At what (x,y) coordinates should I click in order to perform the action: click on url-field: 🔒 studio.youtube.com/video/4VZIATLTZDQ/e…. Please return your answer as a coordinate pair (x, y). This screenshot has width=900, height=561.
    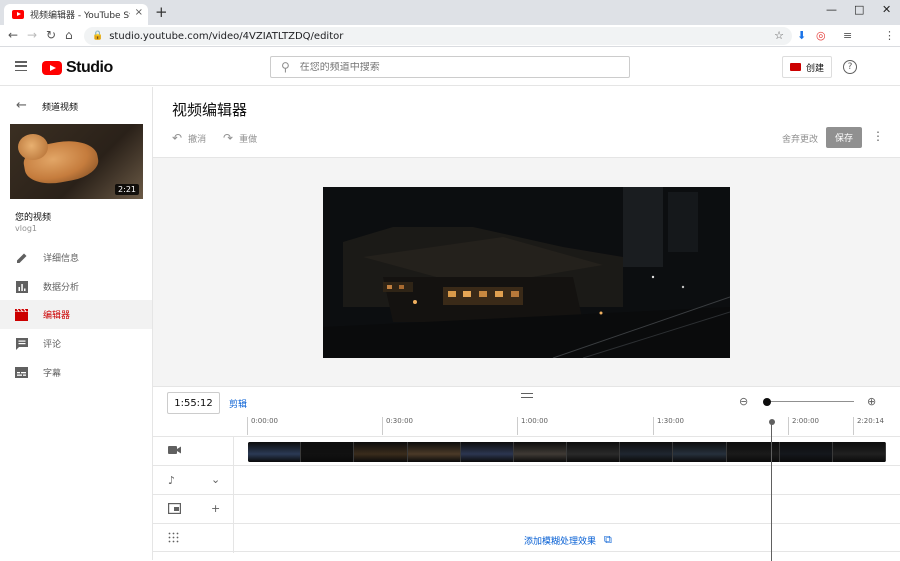
    Looking at the image, I should click on (438, 36).